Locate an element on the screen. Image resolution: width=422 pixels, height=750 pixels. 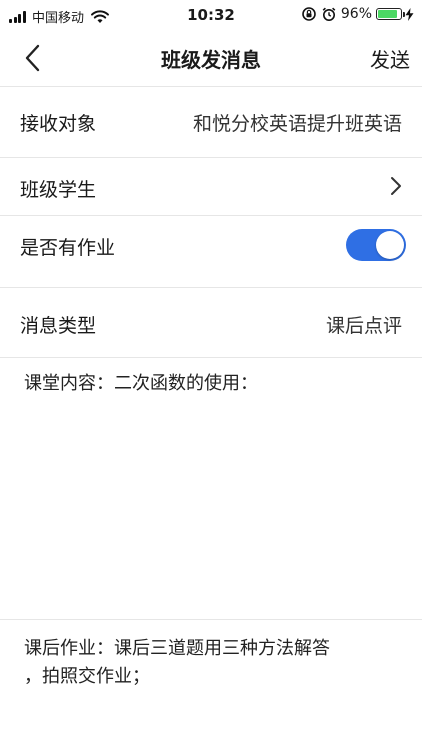
send-button: 发送 is located at coordinates (390, 58).